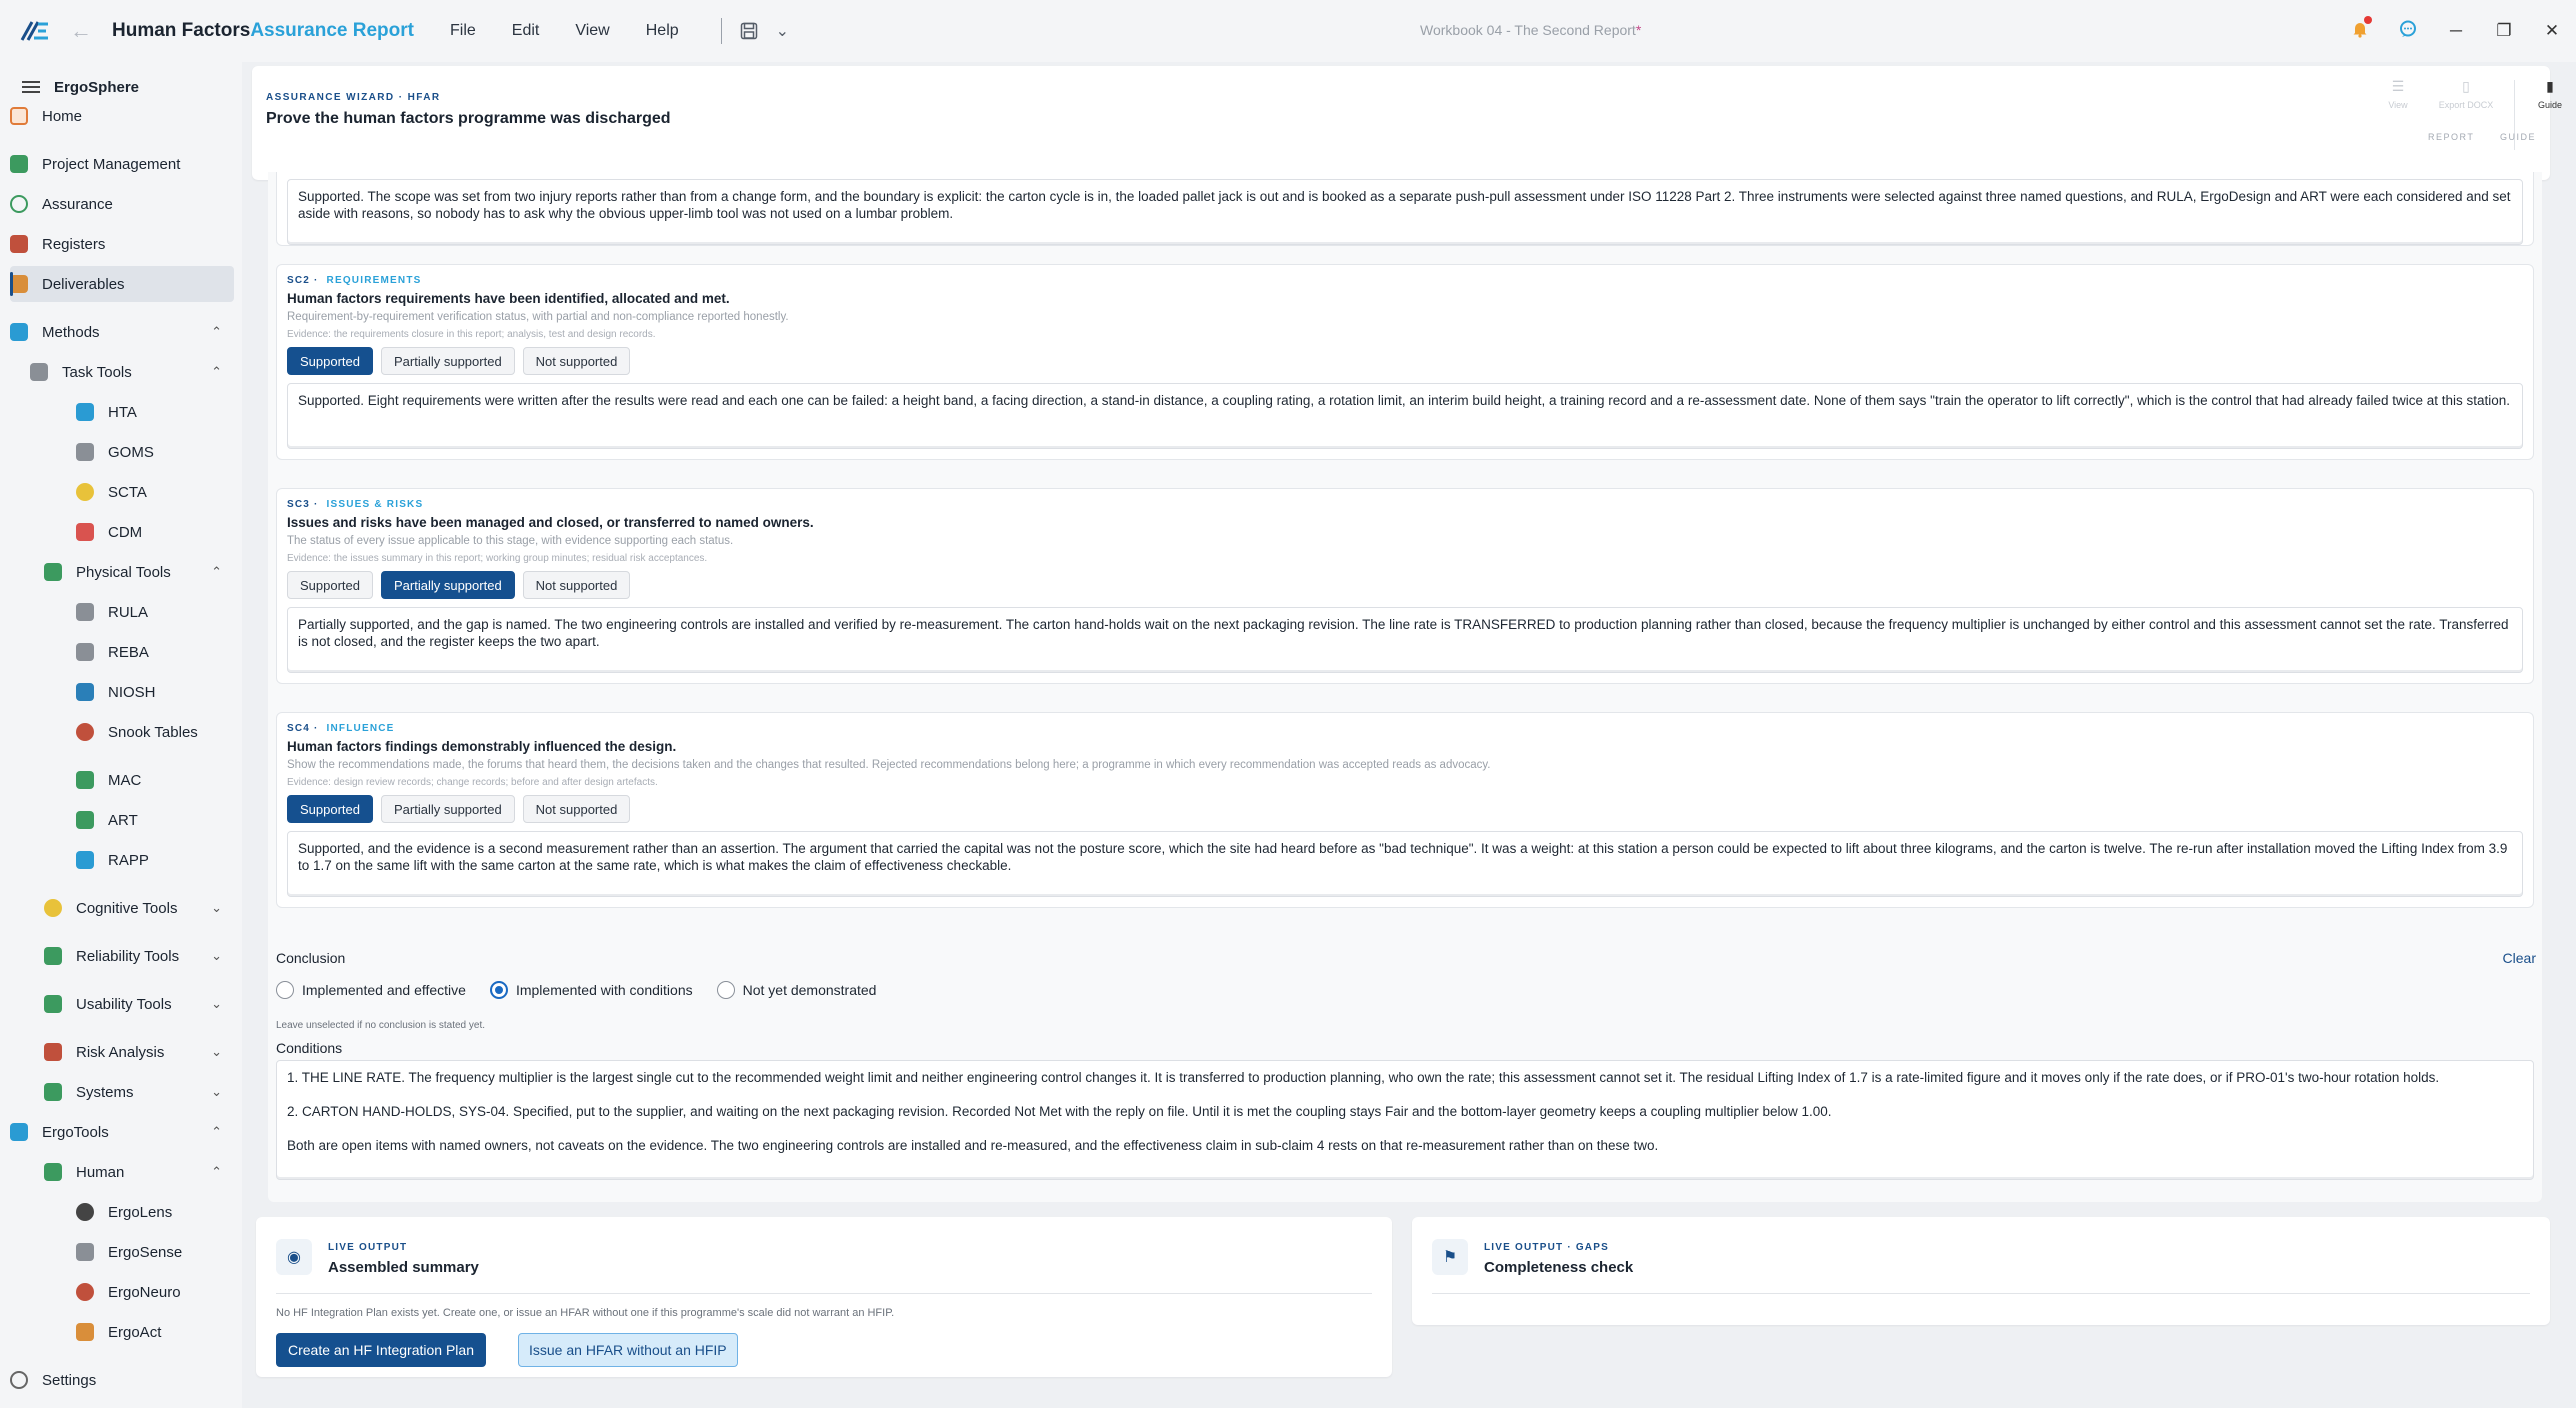 The height and width of the screenshot is (1408, 2576). Describe the element at coordinates (2519, 958) in the screenshot. I see `clear-link: Clear` at that location.